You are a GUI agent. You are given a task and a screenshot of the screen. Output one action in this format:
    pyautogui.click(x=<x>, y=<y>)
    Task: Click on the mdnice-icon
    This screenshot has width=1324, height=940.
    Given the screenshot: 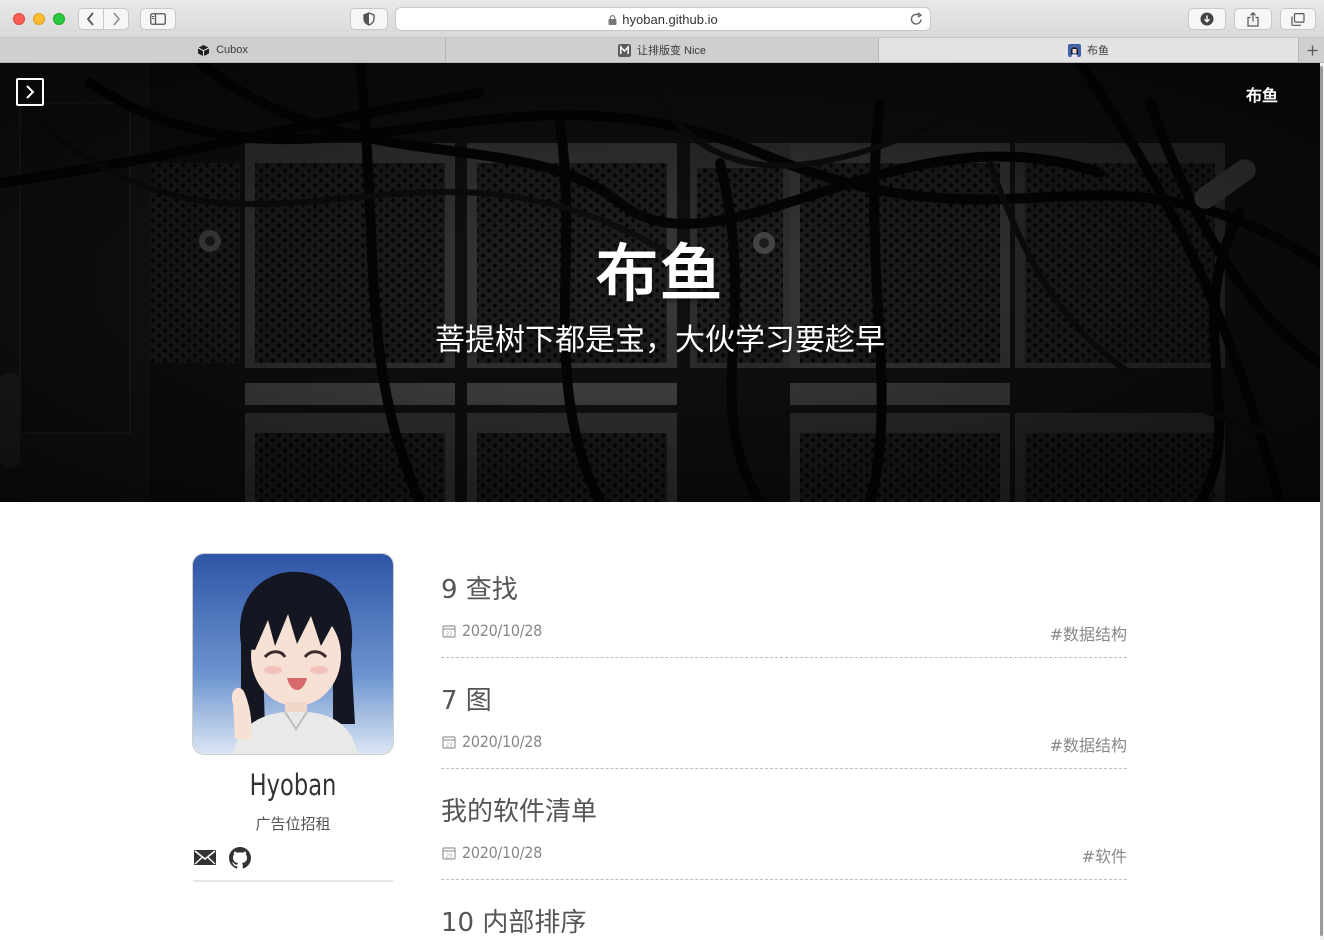 What is the action you would take?
    pyautogui.click(x=624, y=50)
    